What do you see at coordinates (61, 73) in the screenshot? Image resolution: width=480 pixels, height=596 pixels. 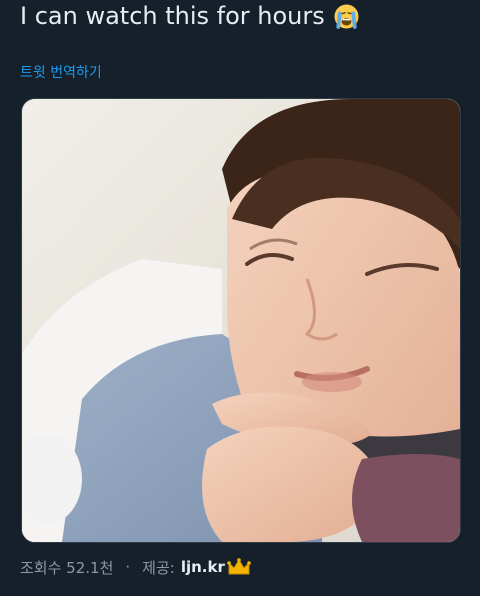 I see `translate-tweet-link: 트윗 번역하기` at bounding box center [61, 73].